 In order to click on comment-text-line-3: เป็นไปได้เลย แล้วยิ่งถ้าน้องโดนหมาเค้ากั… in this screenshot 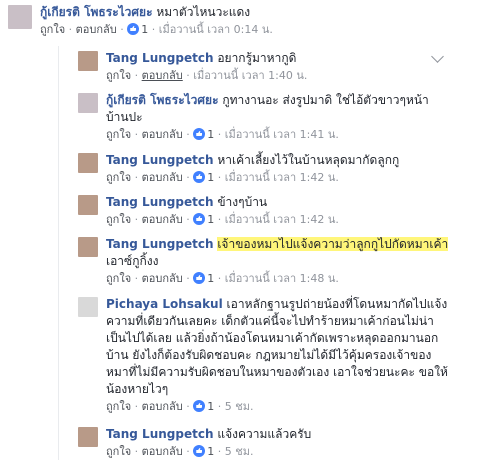, I will do `click(272, 338)`.